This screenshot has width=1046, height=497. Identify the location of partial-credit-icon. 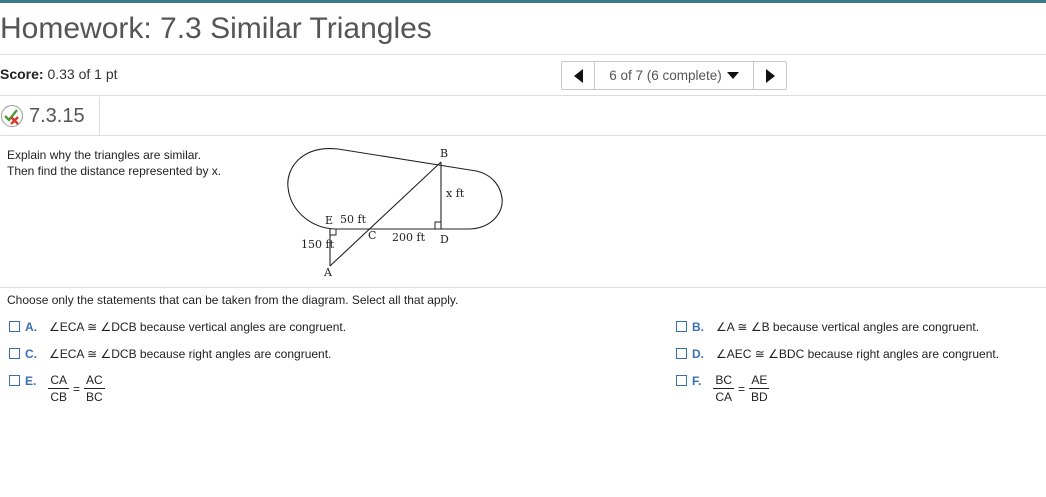
(12, 116).